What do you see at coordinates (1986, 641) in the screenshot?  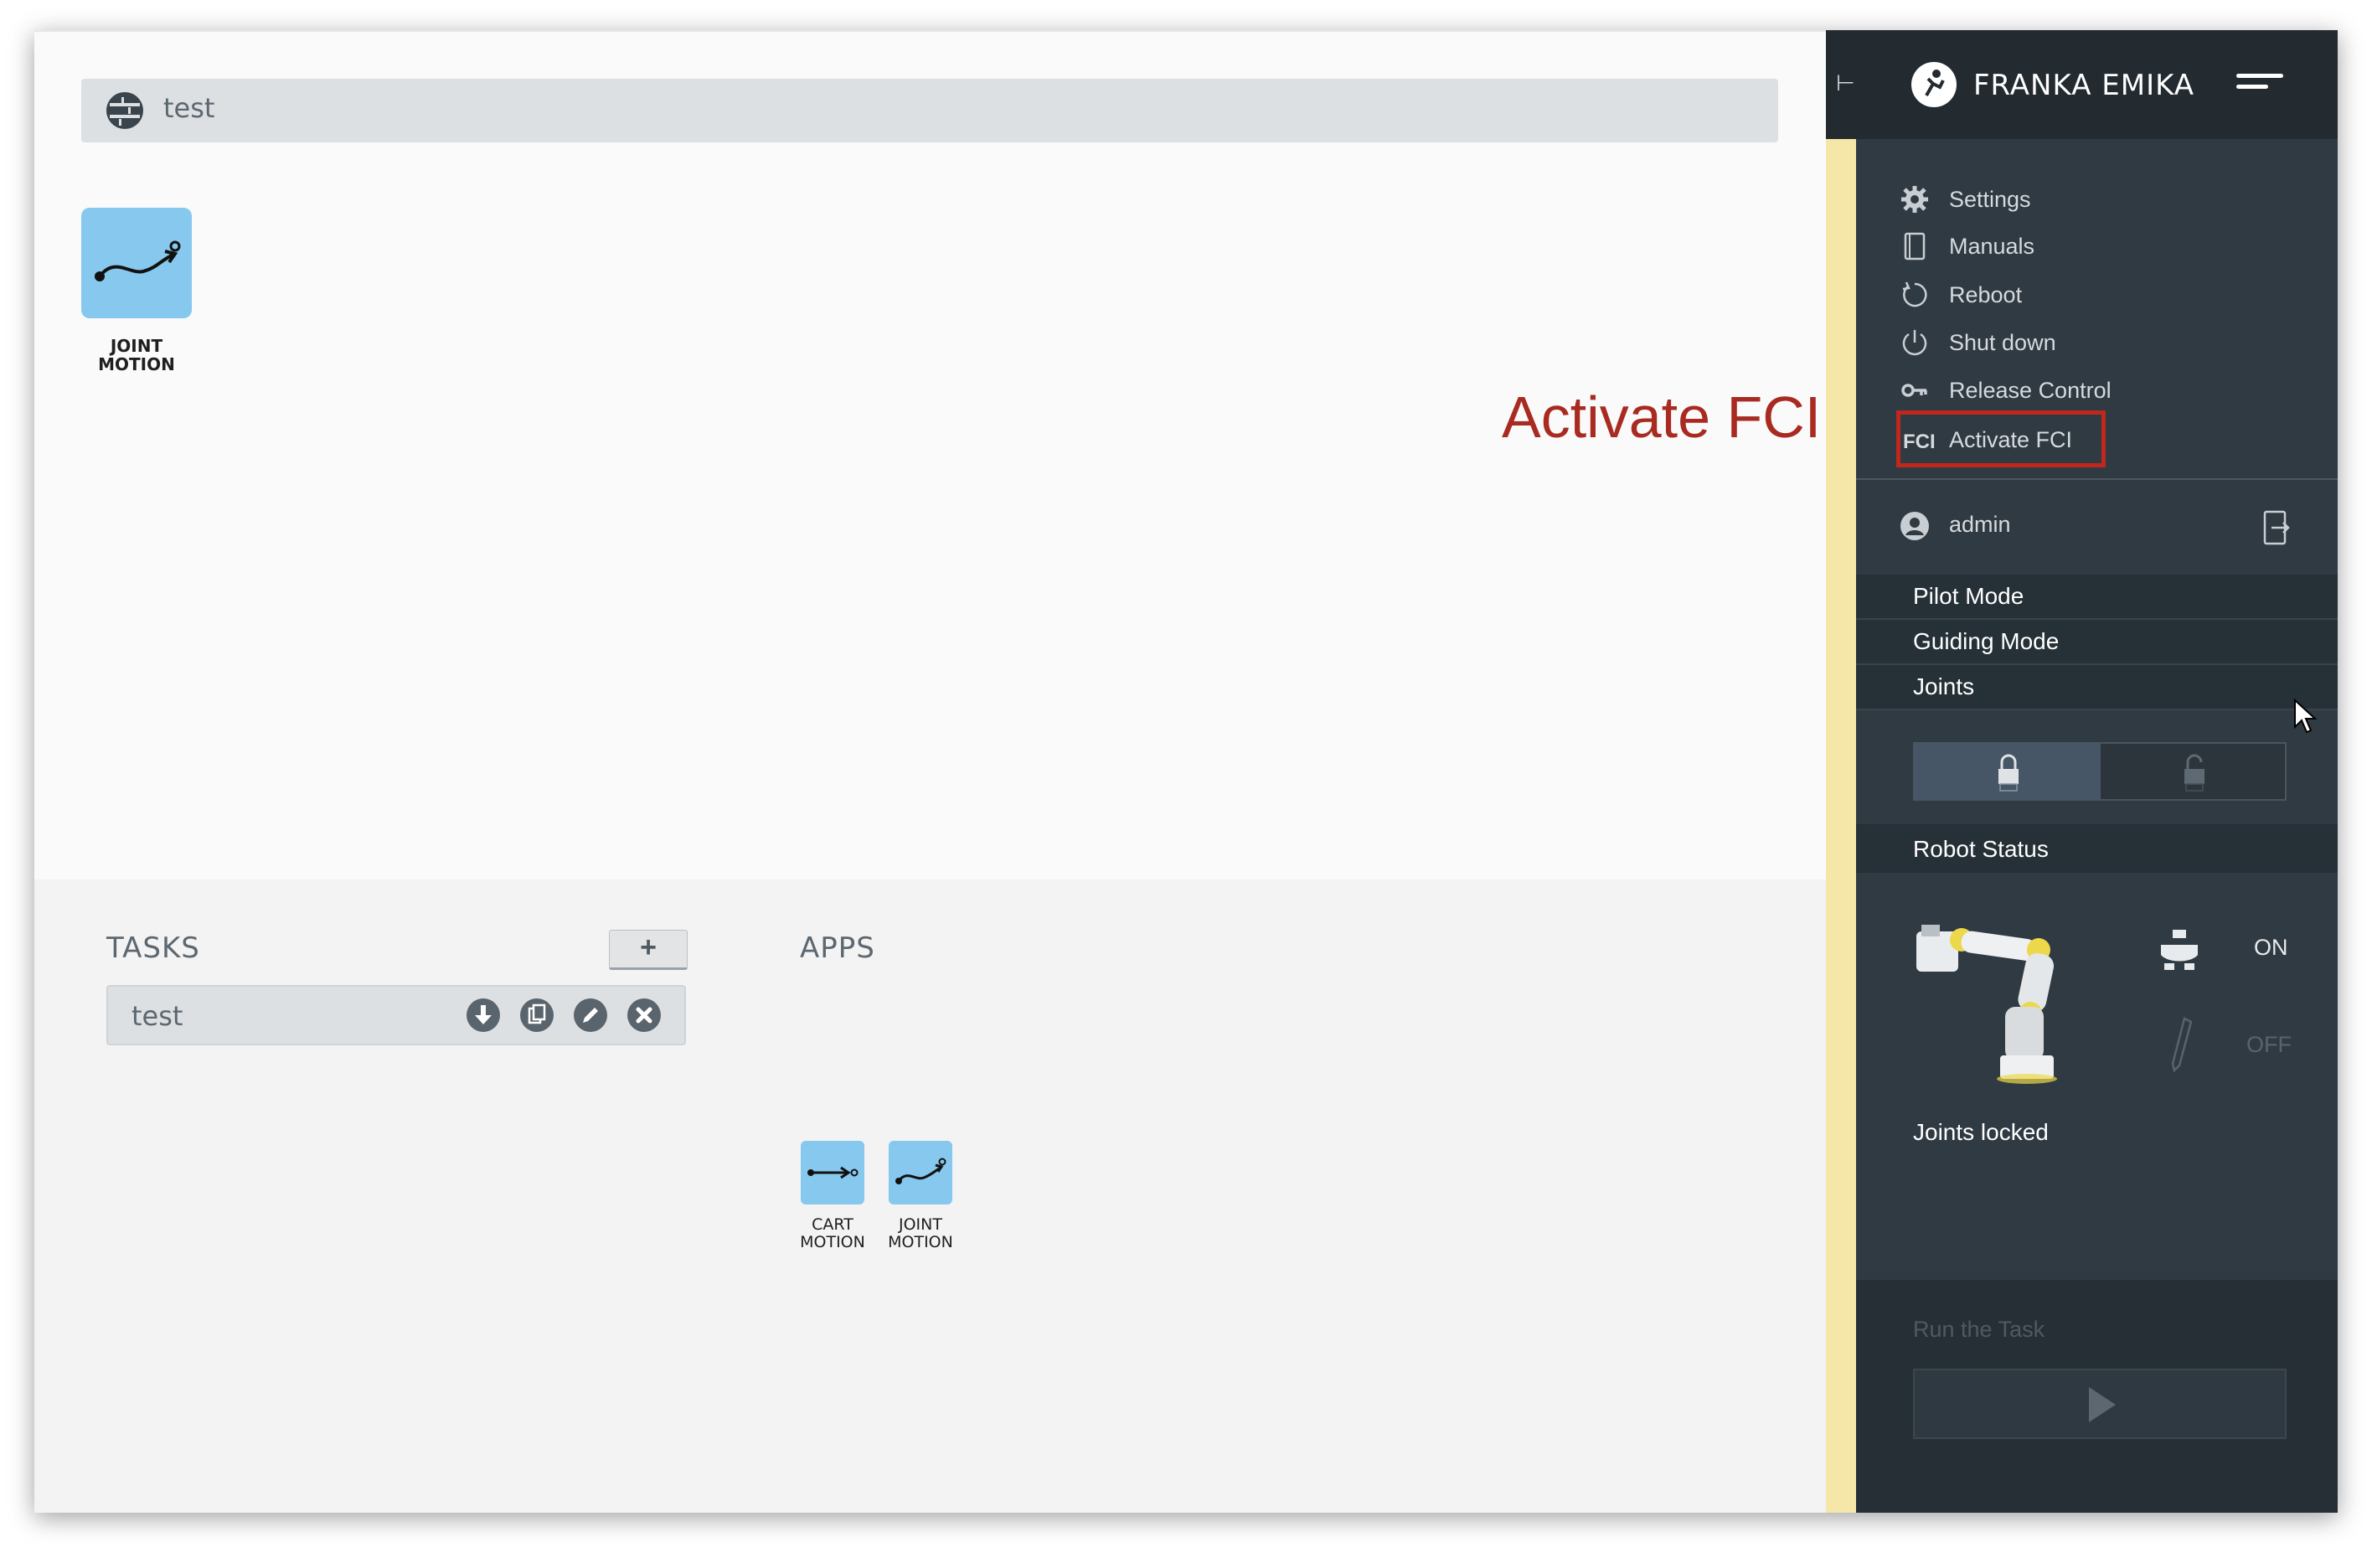 I see `guiding-mode-label: Guiding Mode` at bounding box center [1986, 641].